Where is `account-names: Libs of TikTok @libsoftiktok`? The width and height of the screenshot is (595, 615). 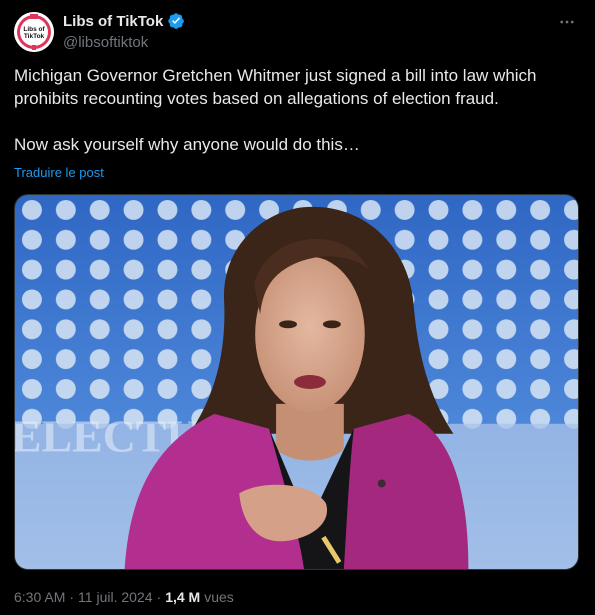
account-names: Libs of TikTok @libsoftiktok is located at coordinates (124, 31).